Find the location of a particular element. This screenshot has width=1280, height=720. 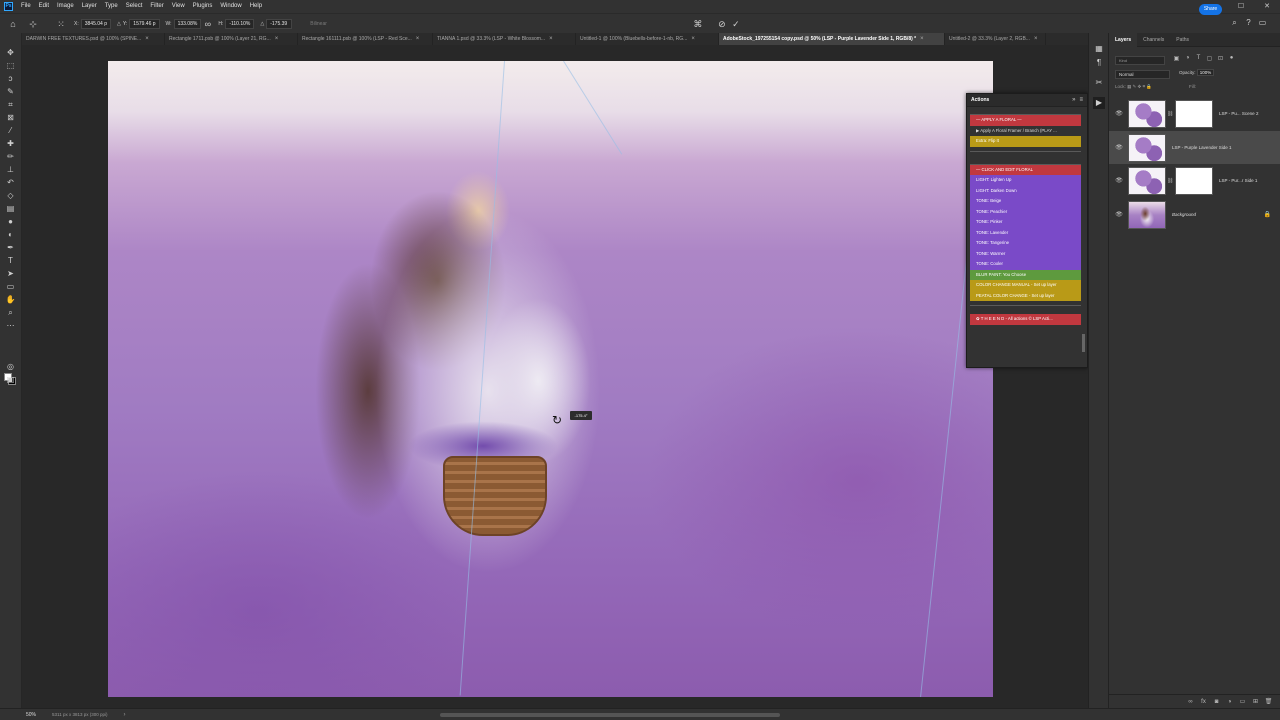

action-item: — CLICK AND EDIT FLORAL is located at coordinates (1025, 169).